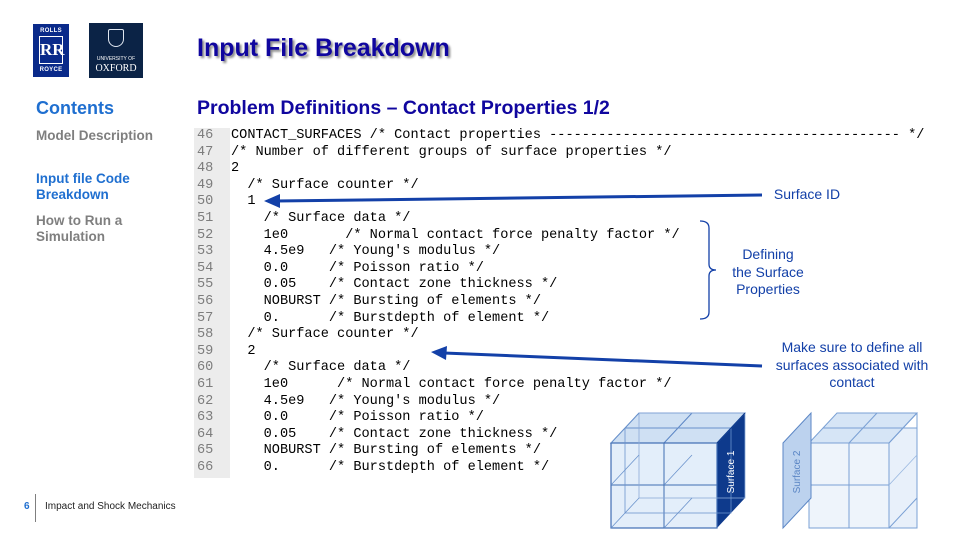  What do you see at coordinates (850, 470) in the screenshot?
I see `surface-2-cube-icon: Surface 2` at bounding box center [850, 470].